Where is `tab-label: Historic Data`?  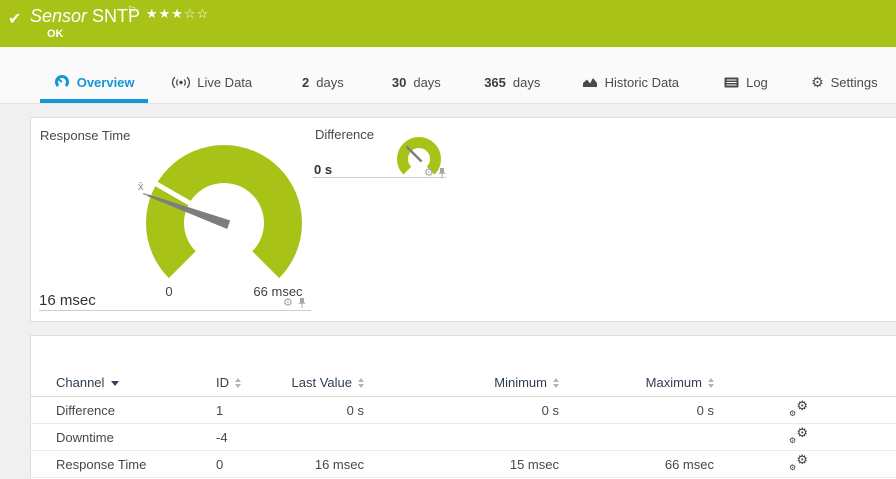 tab-label: Historic Data is located at coordinates (642, 82).